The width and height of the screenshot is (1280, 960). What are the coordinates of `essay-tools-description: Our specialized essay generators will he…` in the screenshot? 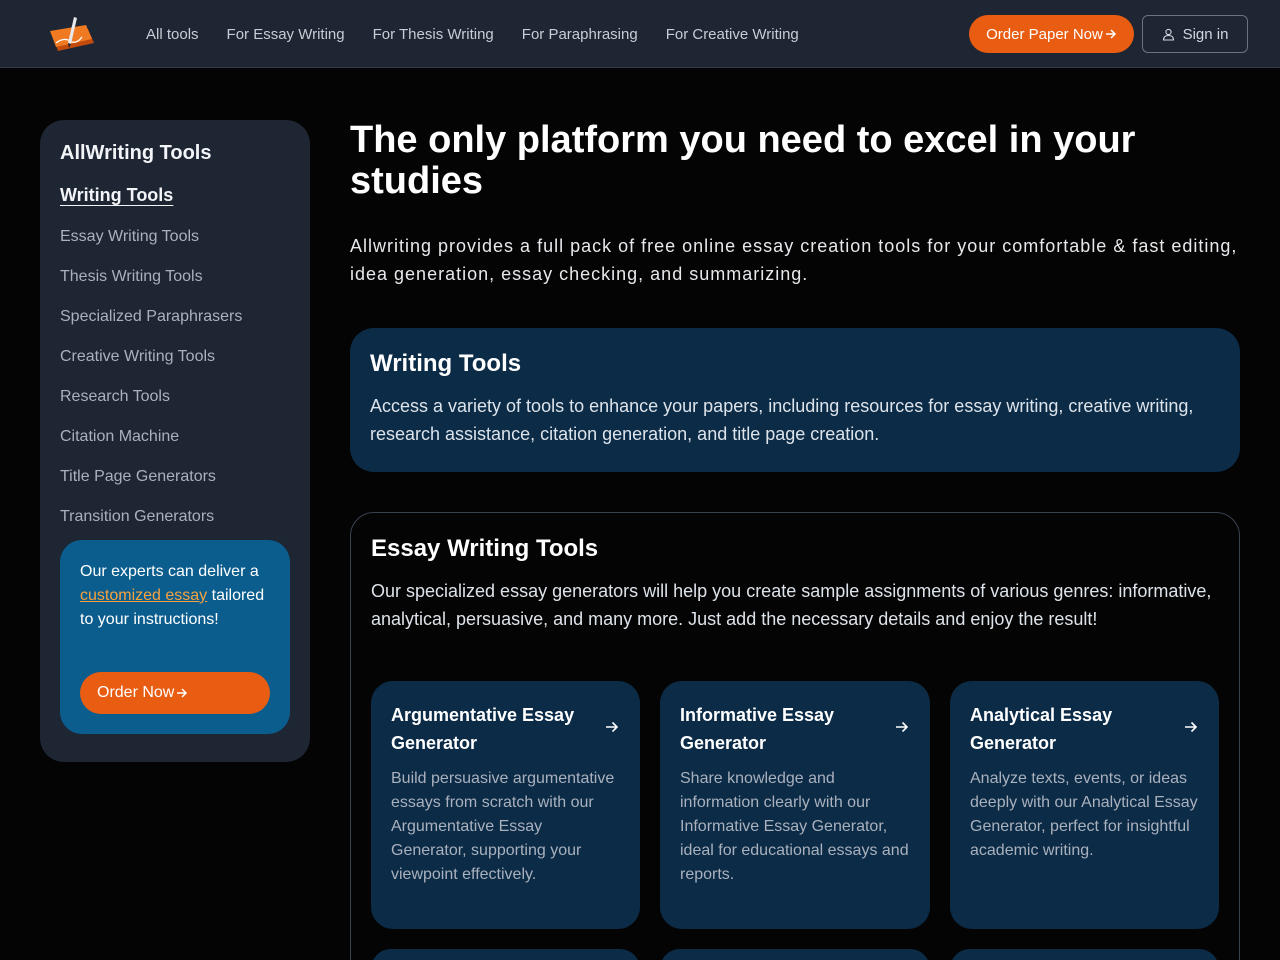 It's located at (791, 605).